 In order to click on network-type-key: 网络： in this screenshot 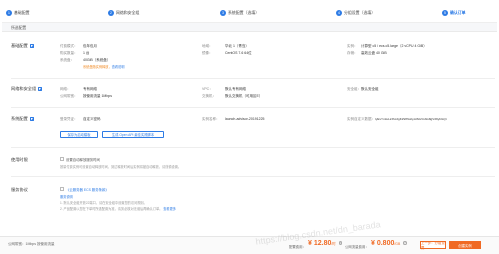, I will do `click(65, 89)`.